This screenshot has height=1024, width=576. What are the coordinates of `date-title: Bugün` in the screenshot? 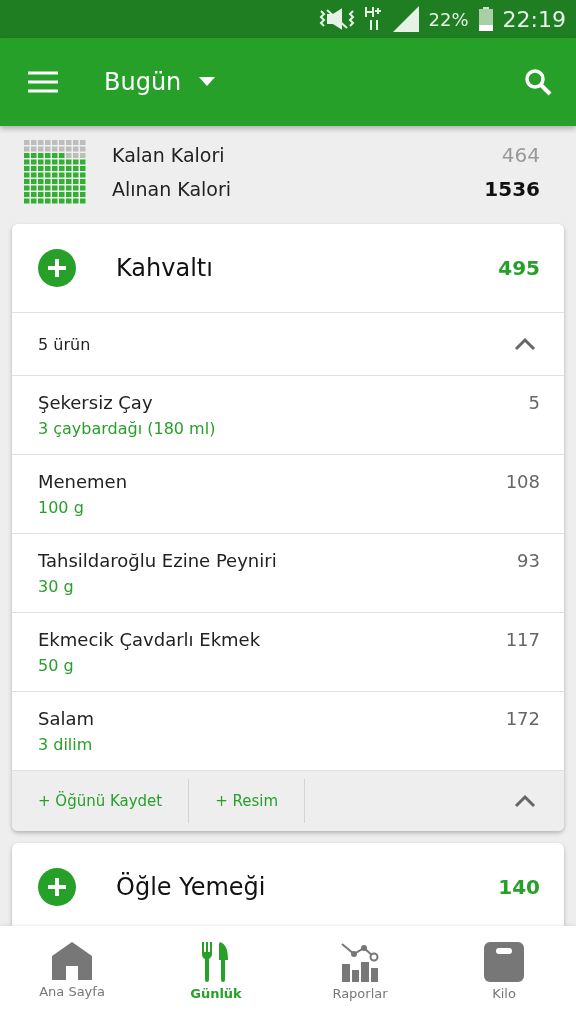 It's located at (143, 82).